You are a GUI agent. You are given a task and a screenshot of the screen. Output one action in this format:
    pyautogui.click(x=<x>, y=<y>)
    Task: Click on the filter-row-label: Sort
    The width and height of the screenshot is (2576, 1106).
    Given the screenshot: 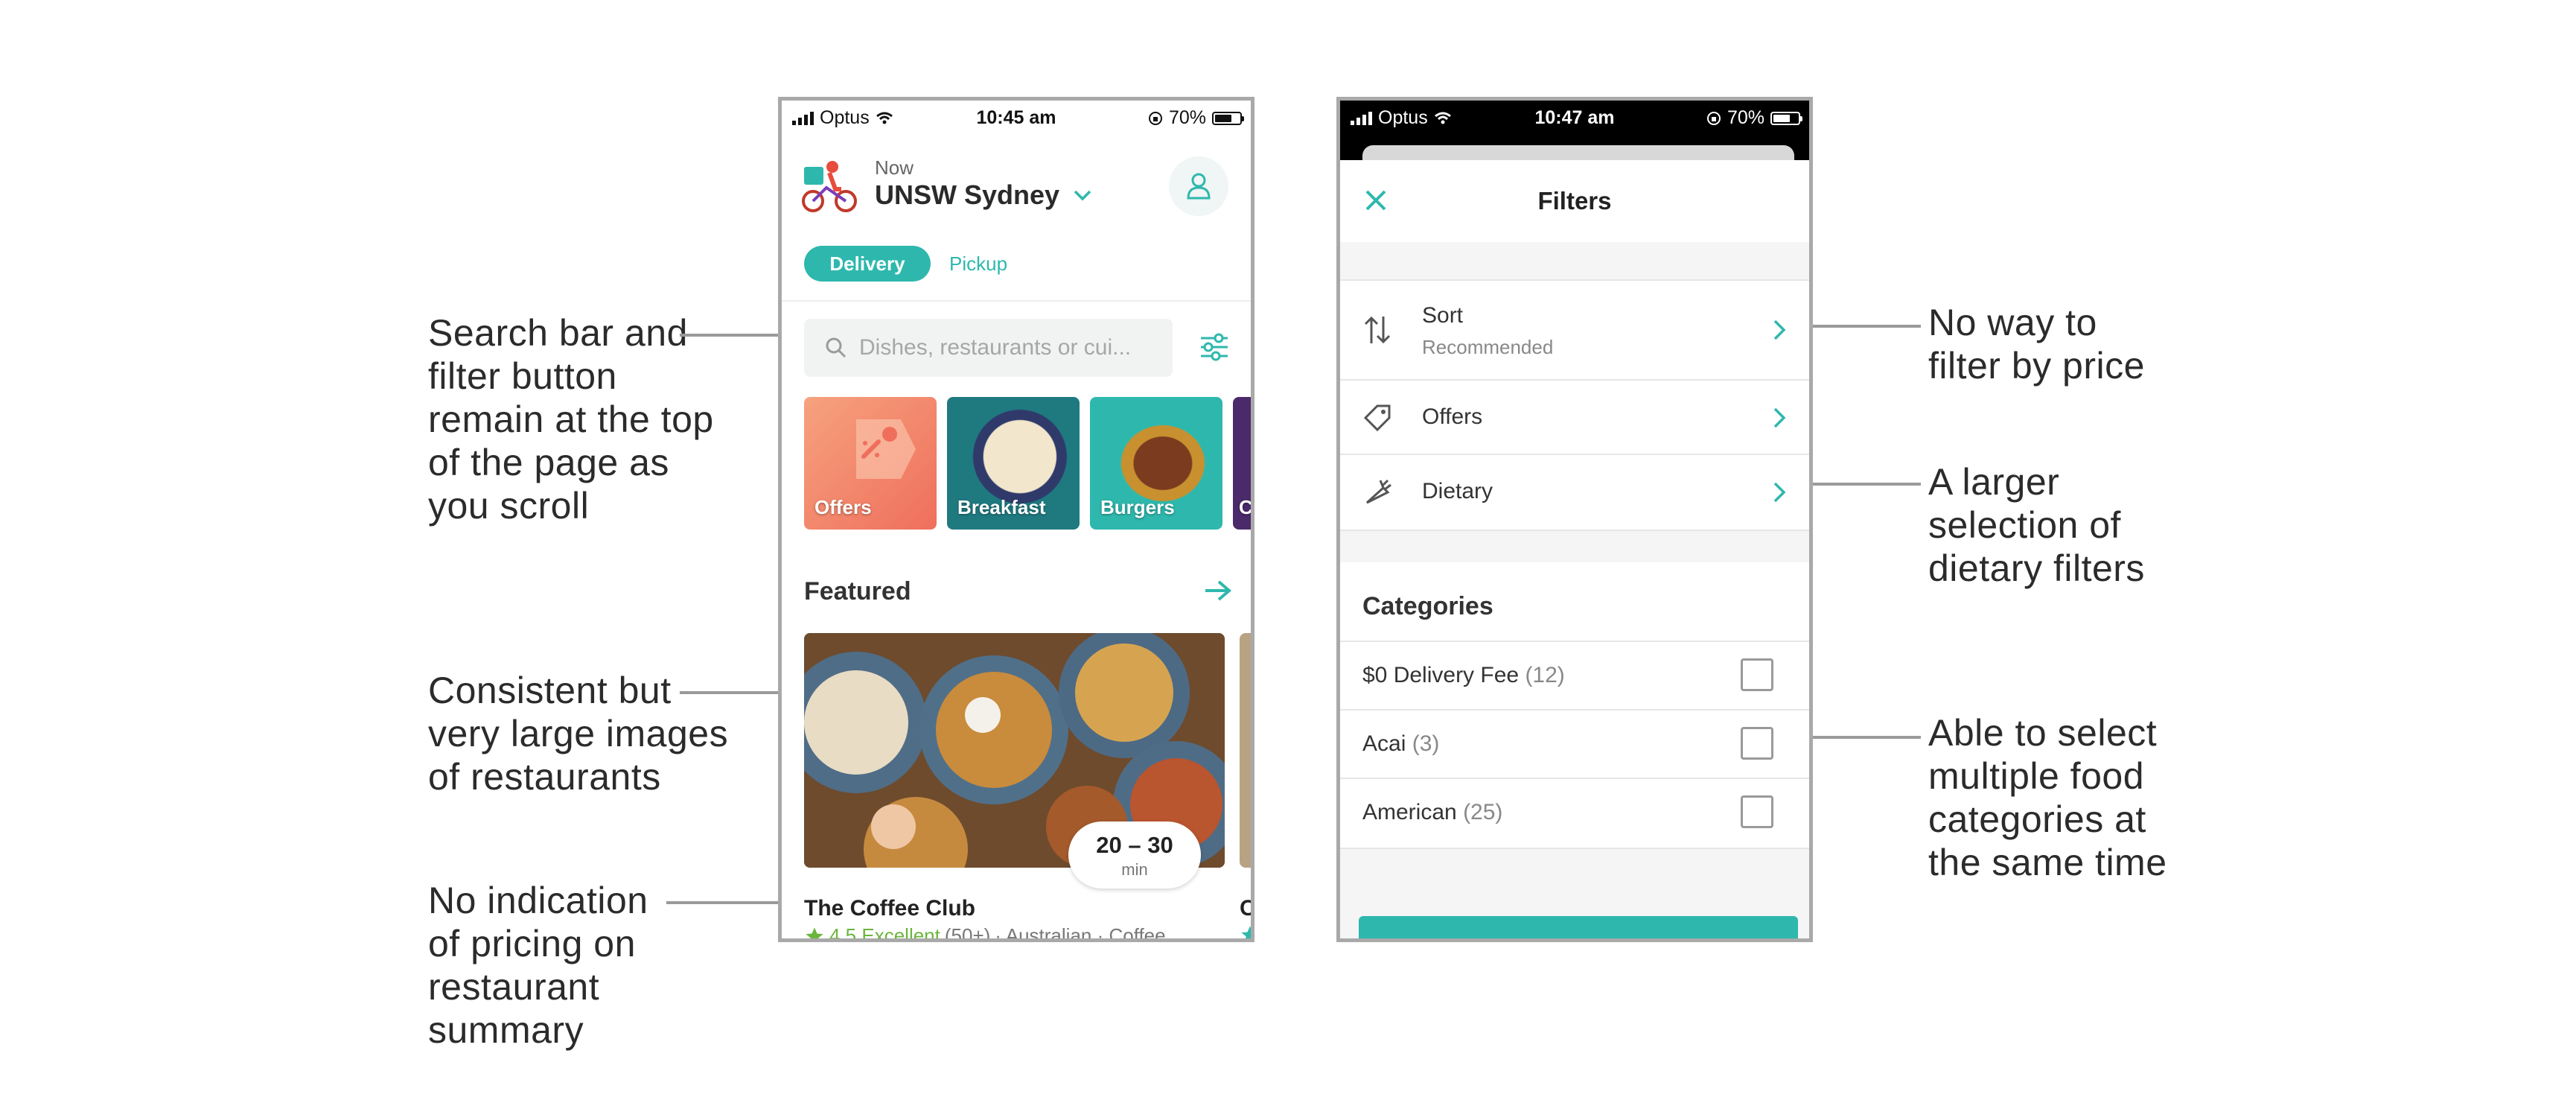 What is the action you would take?
    pyautogui.click(x=1443, y=315)
    